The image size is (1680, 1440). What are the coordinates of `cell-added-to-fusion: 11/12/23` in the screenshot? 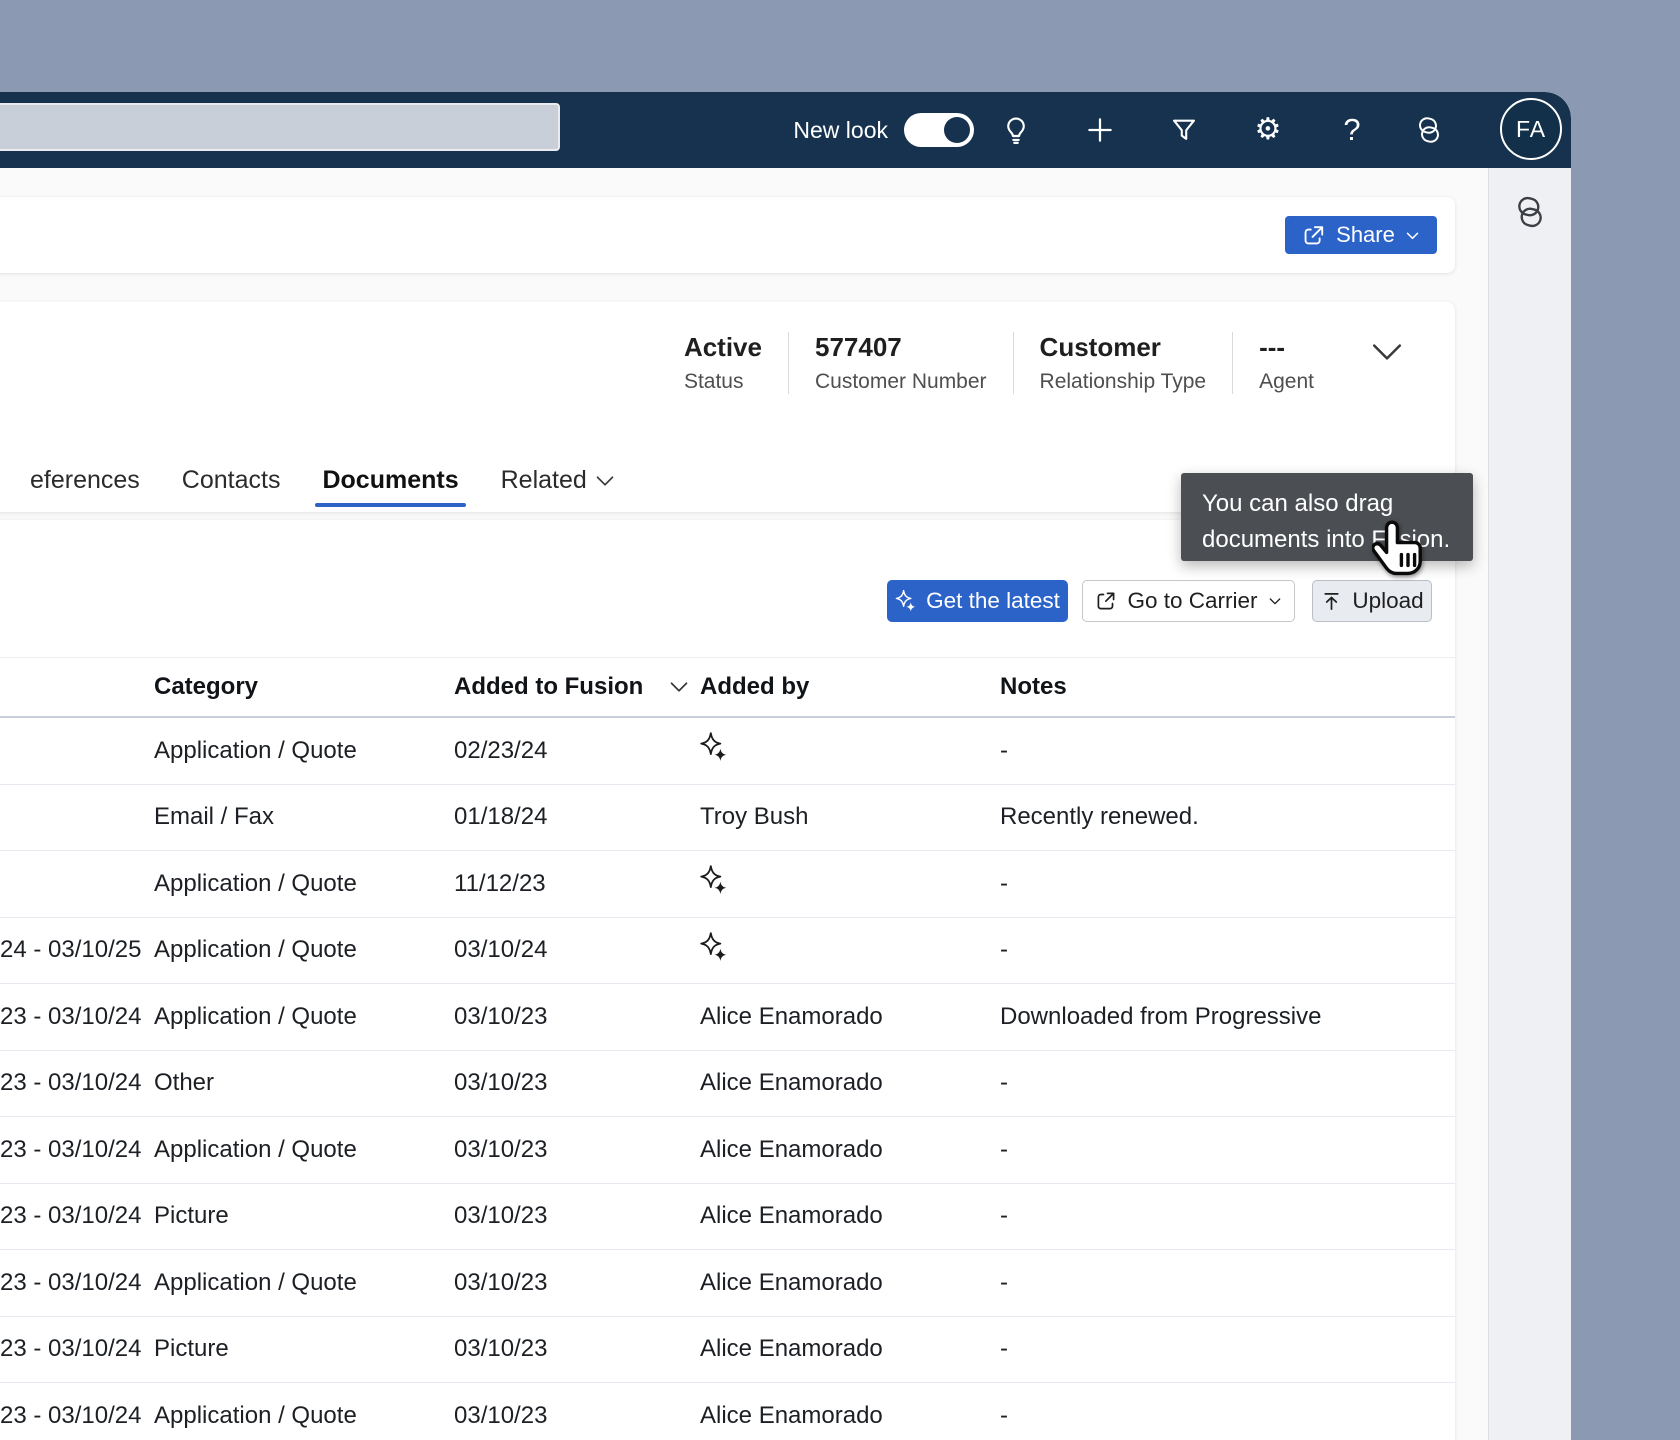 It's located at (500, 883).